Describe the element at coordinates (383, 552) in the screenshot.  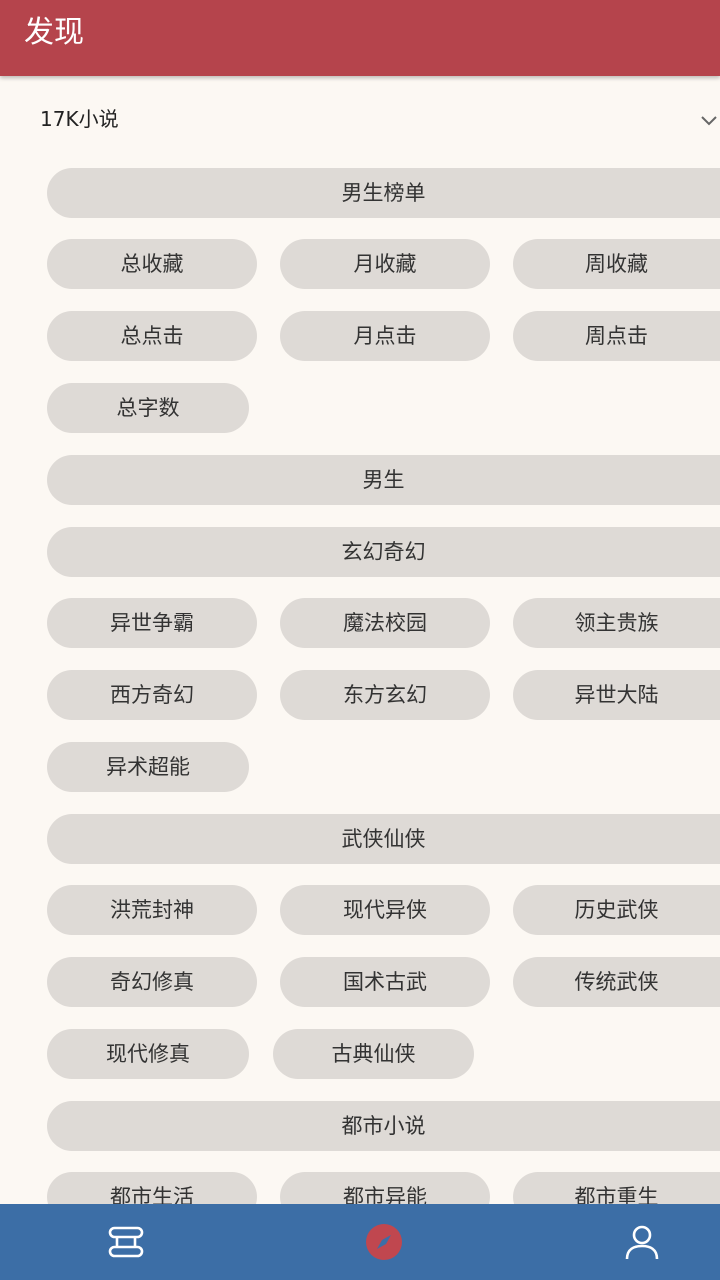
I see `section-header-fantasy: 玄幻奇幻` at that location.